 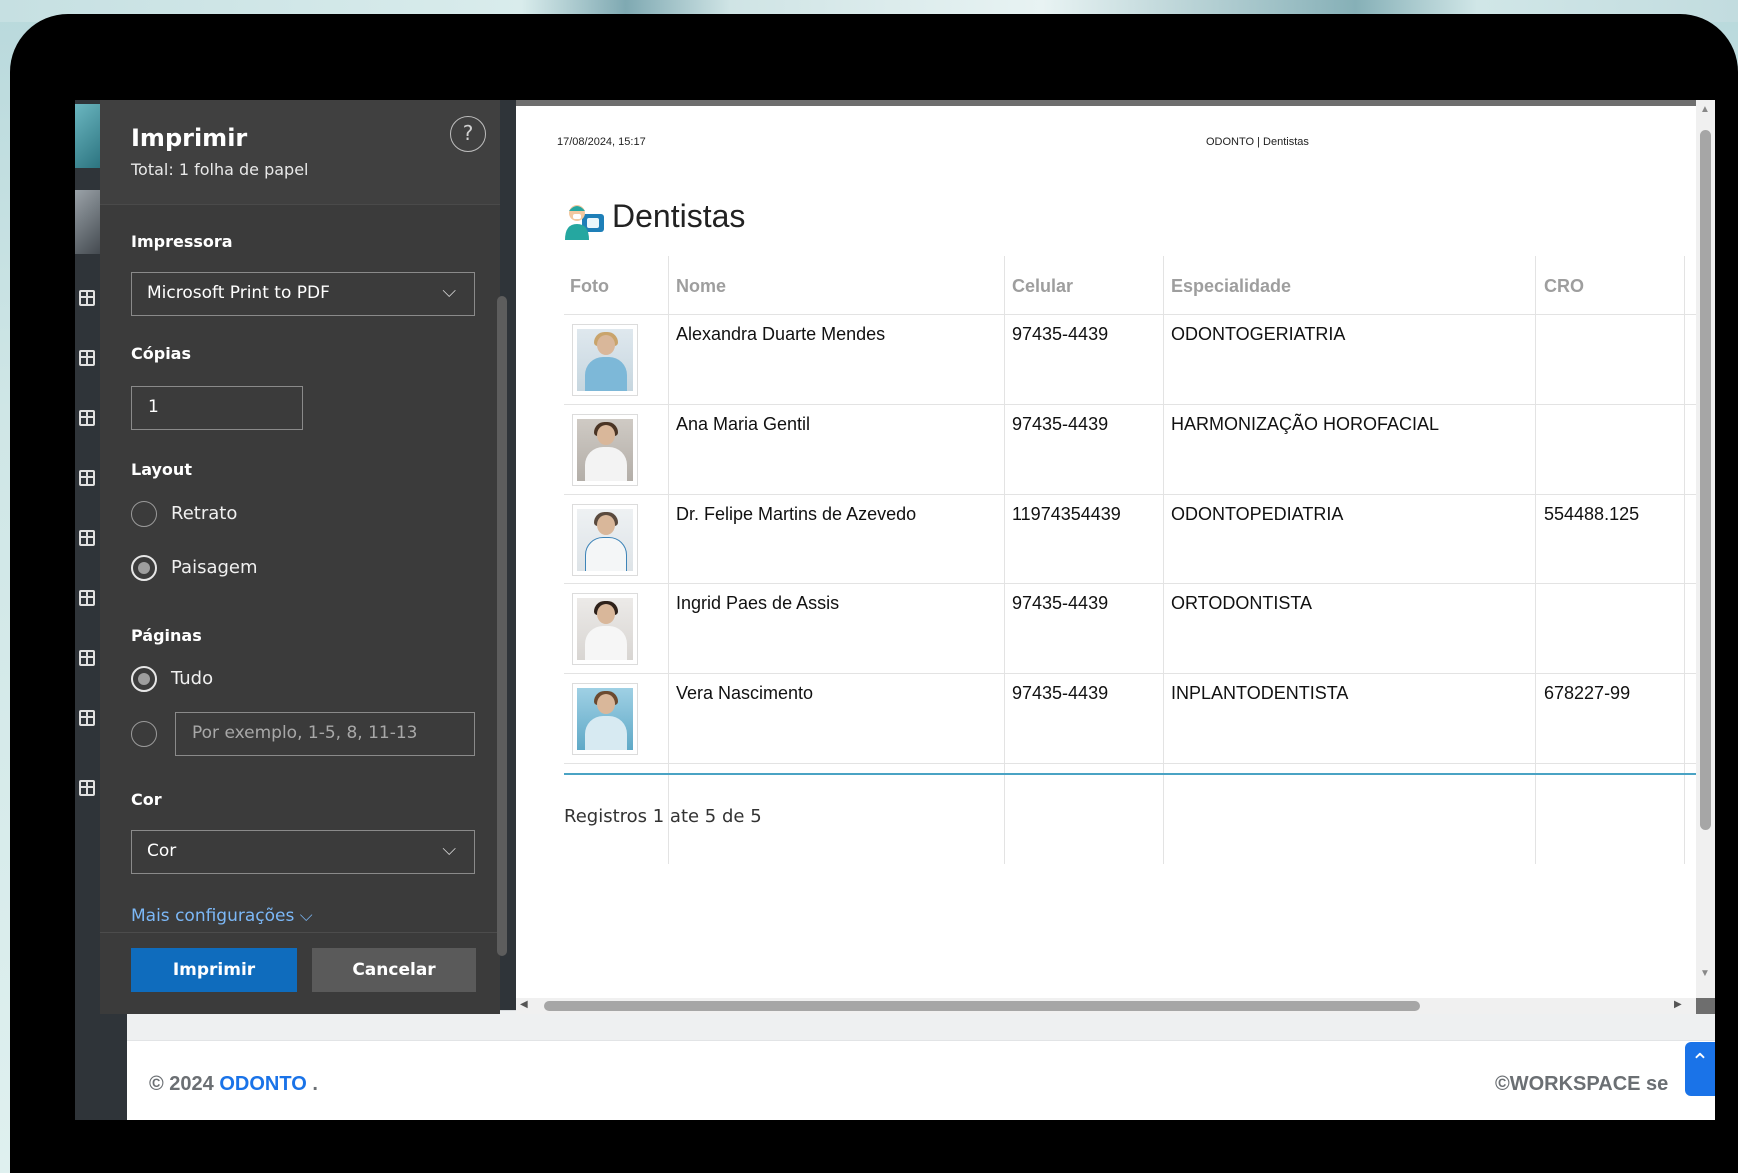 I want to click on color-label: Cor, so click(x=146, y=799).